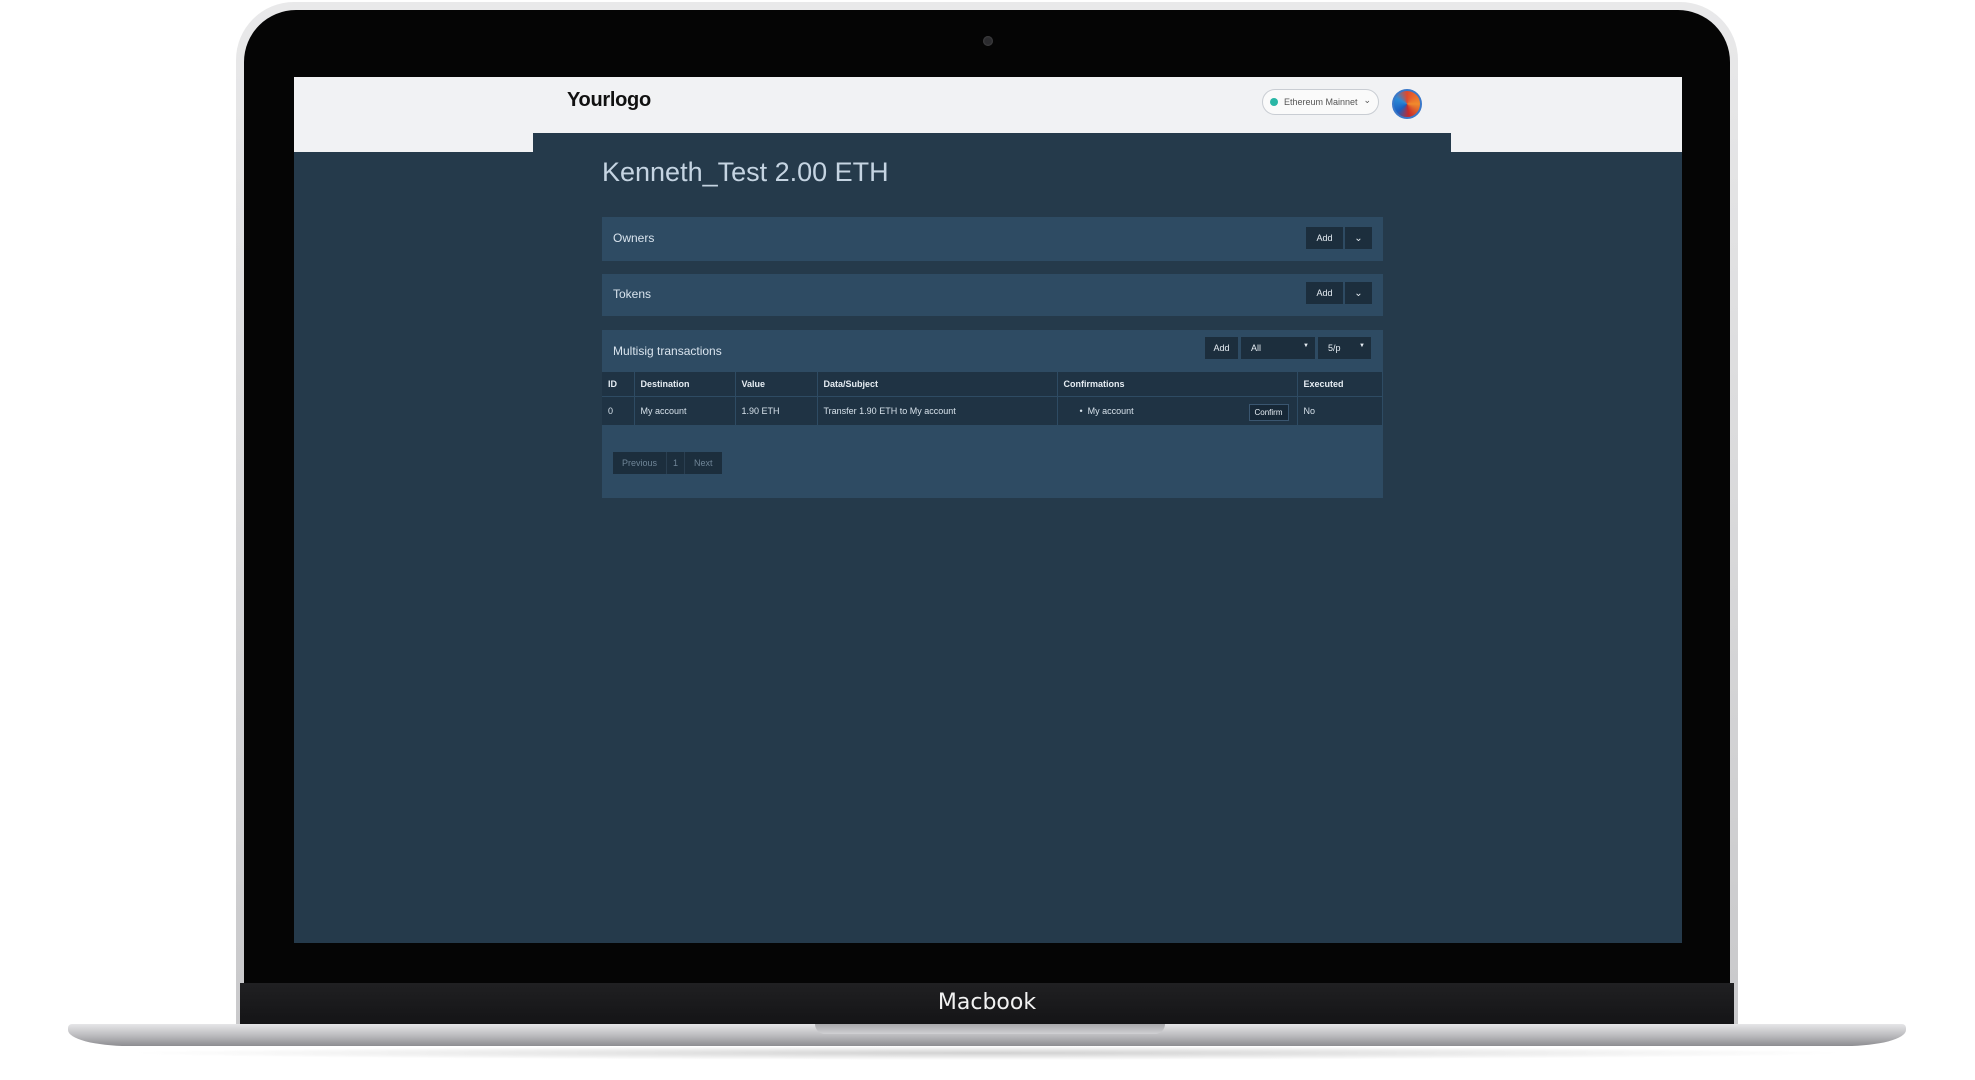 The height and width of the screenshot is (1080, 1975). What do you see at coordinates (745, 172) in the screenshot?
I see `page-title: Kenneth_Test 2.00 ETH` at bounding box center [745, 172].